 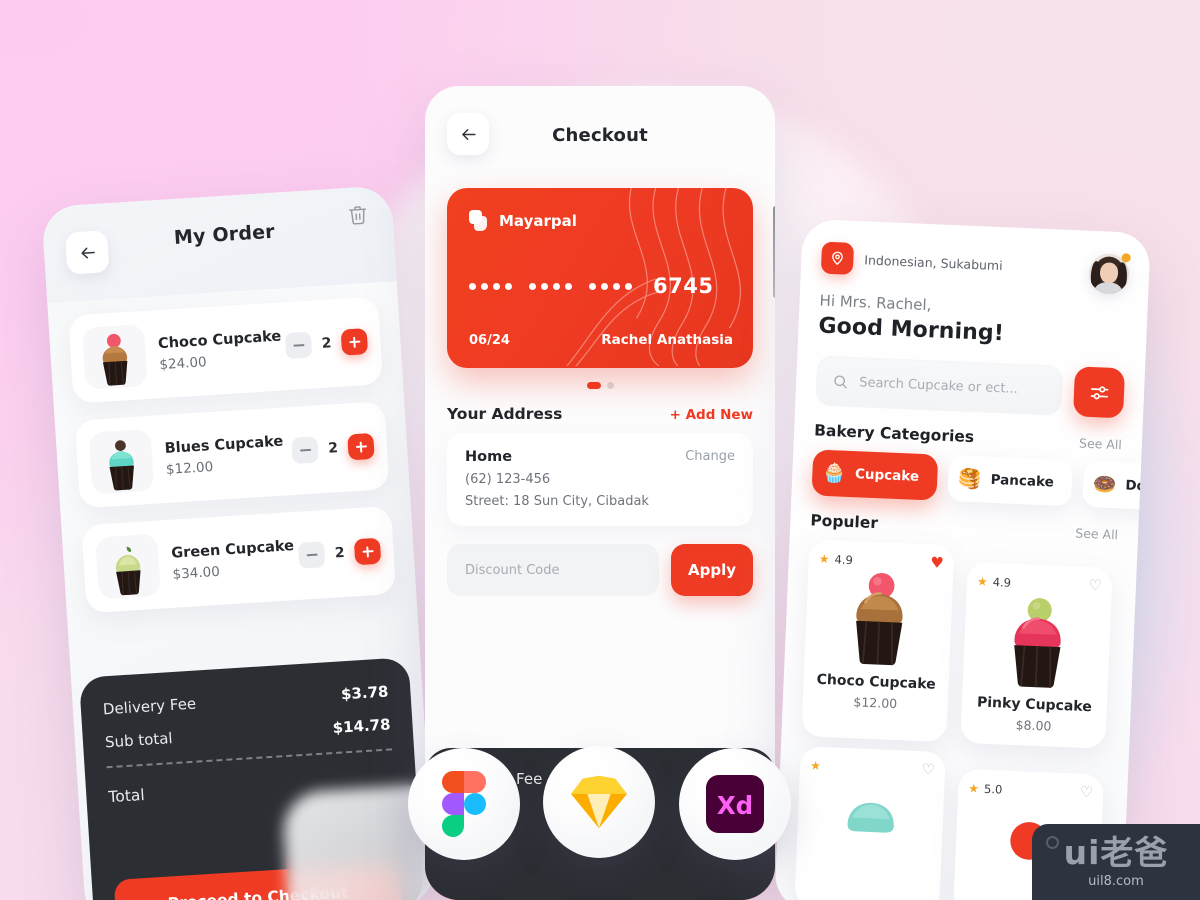 I want to click on figma-logo-icon, so click(x=464, y=804).